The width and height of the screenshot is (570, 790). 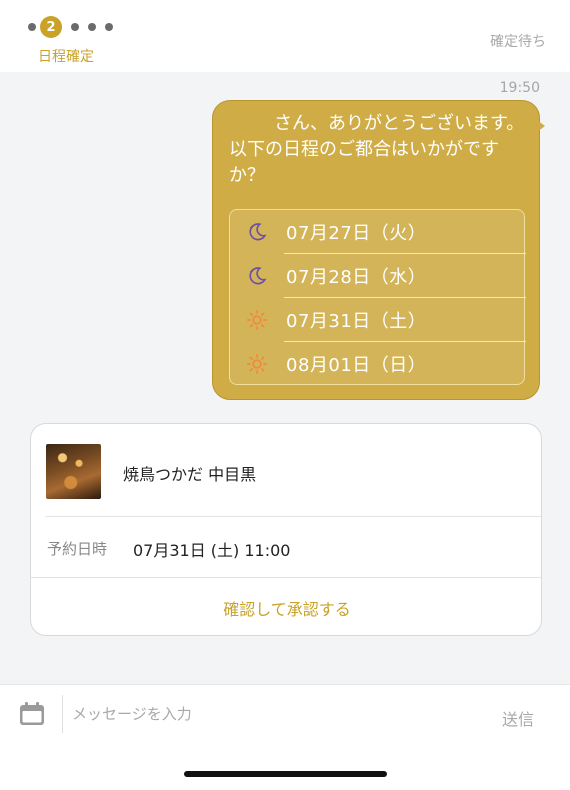 What do you see at coordinates (518, 718) in the screenshot?
I see `send-button: 送信` at bounding box center [518, 718].